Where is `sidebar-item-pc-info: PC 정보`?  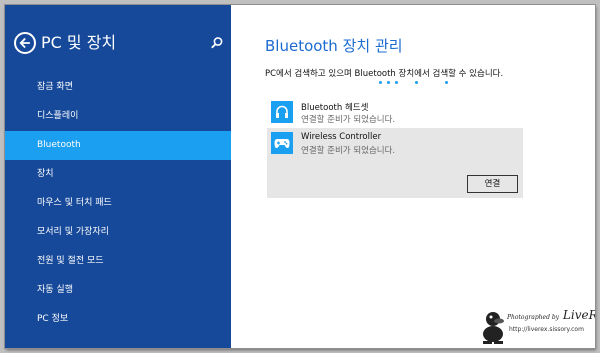
sidebar-item-pc-info: PC 정보 is located at coordinates (118, 319).